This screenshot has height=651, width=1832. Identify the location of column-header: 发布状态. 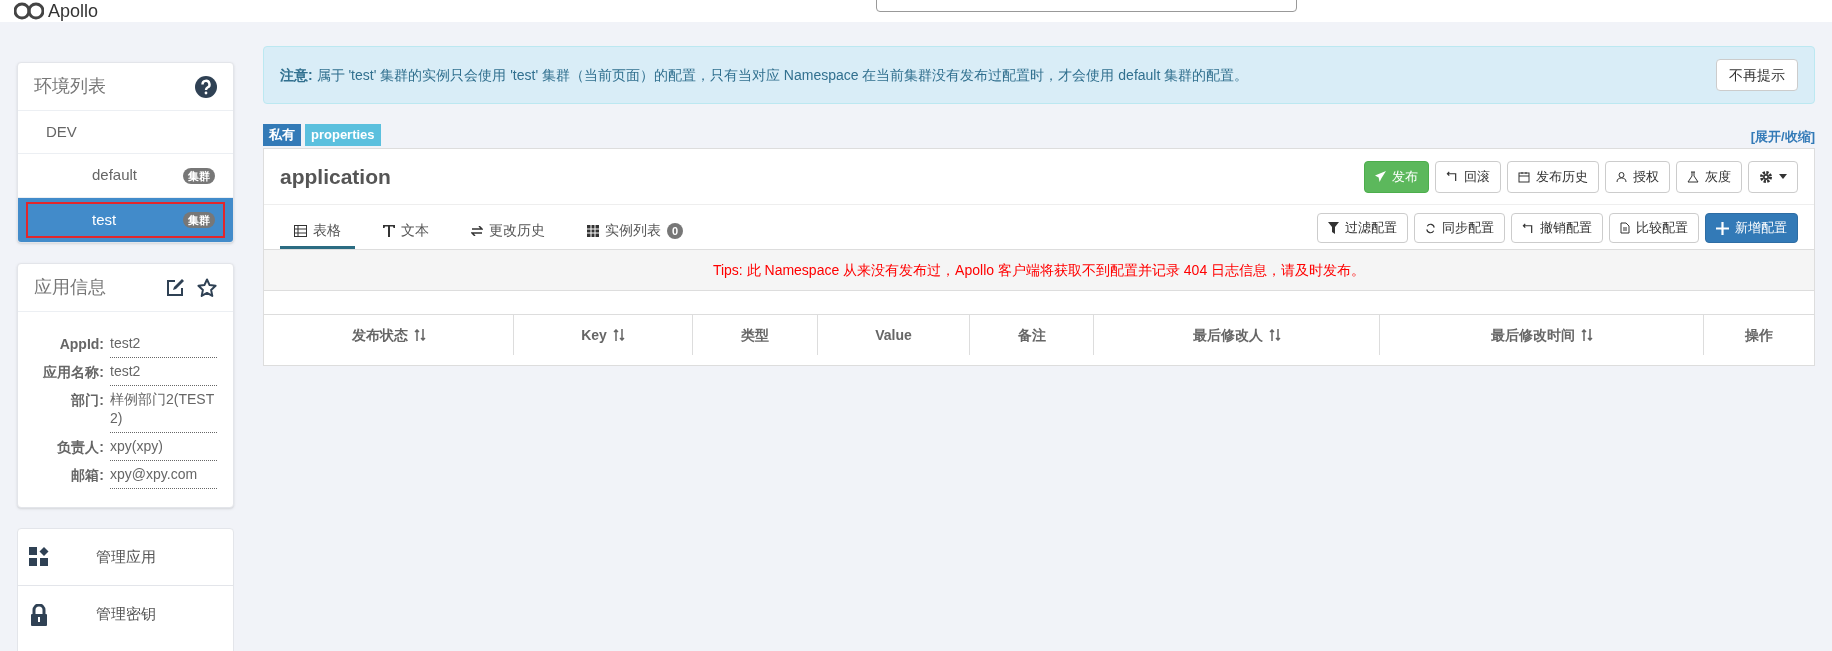
(388, 335).